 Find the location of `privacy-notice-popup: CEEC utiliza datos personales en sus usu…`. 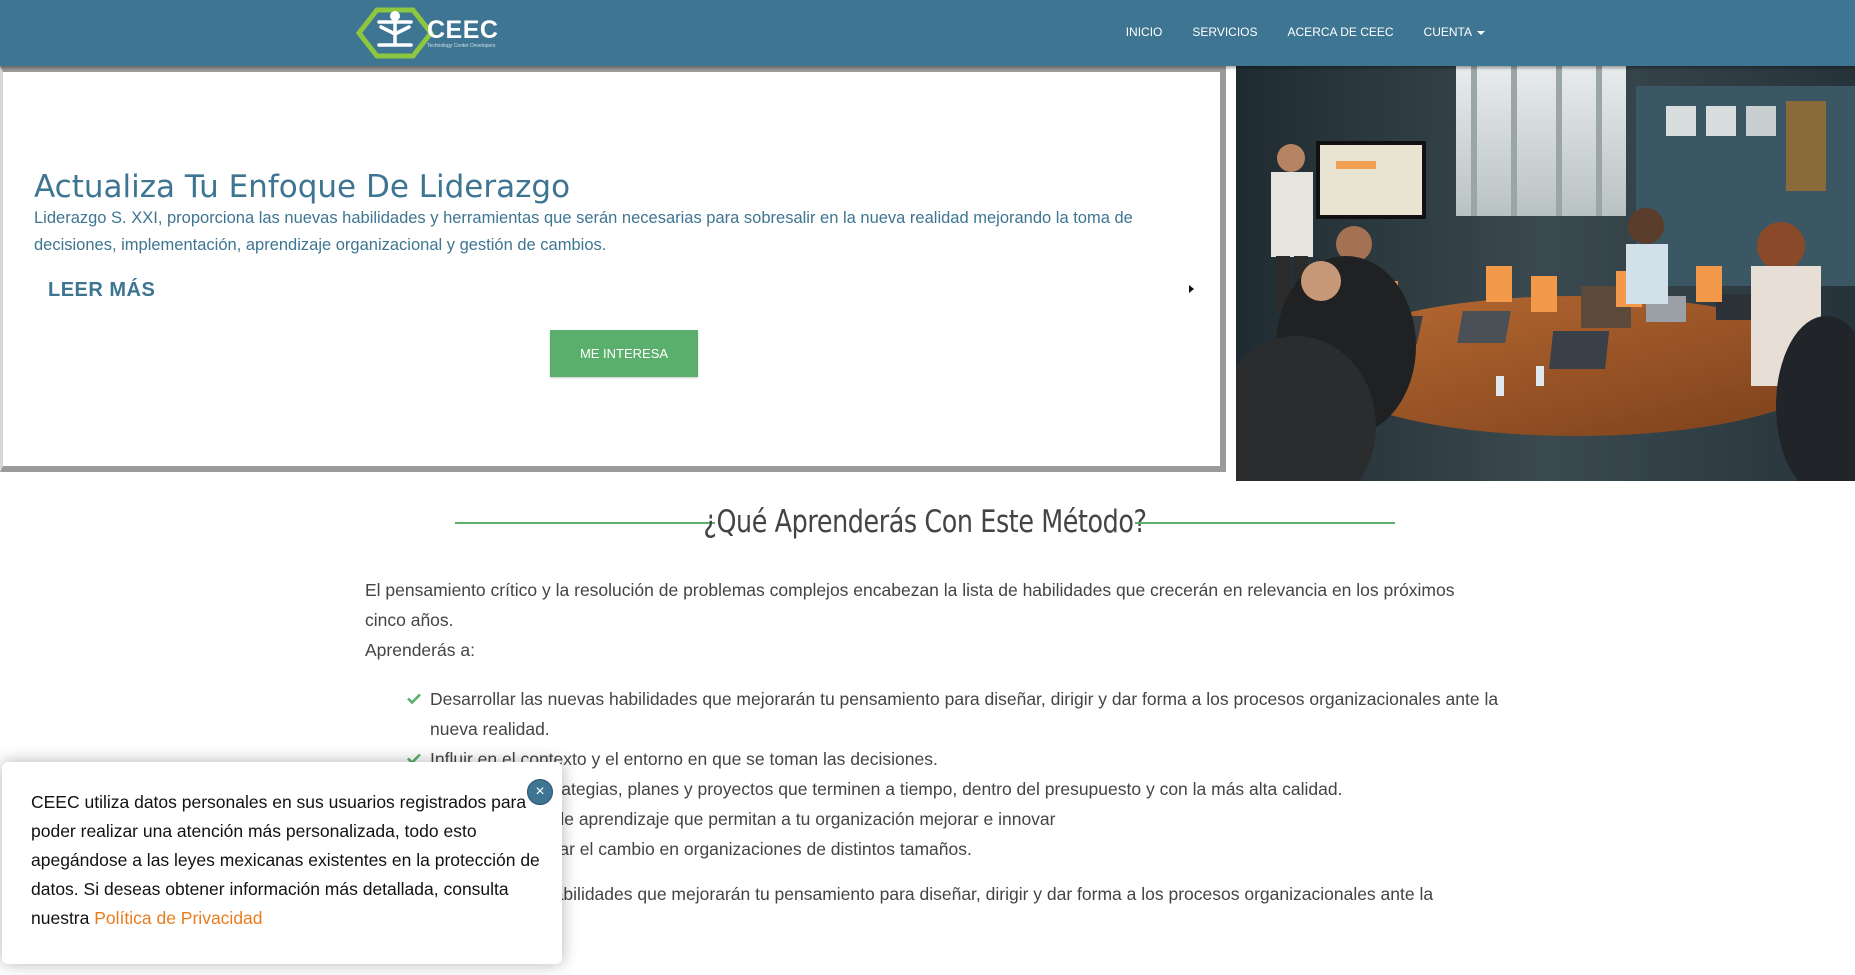

privacy-notice-popup: CEEC utiliza datos personales en sus usu… is located at coordinates (282, 863).